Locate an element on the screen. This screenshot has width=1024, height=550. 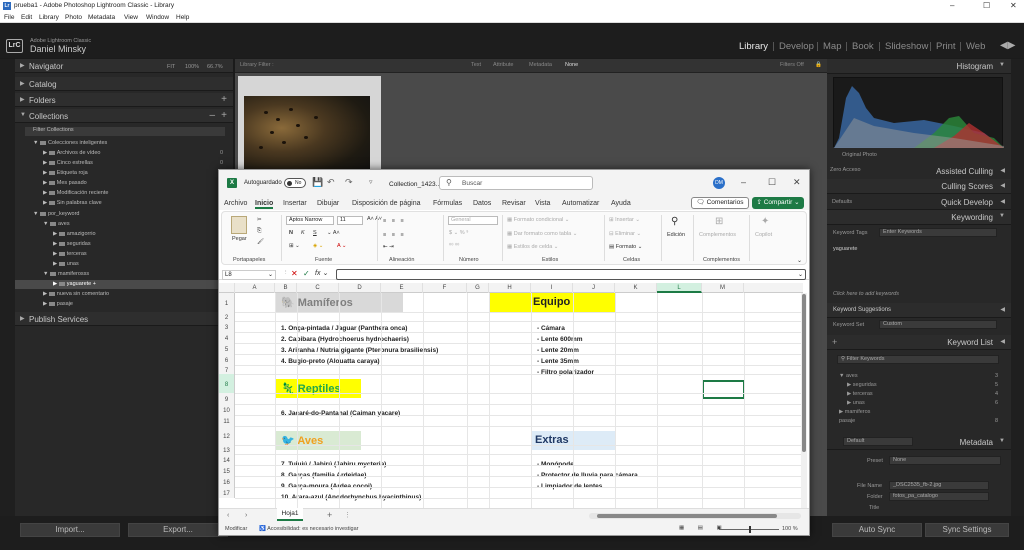
histogram-header: Histogram ▼ is located at coordinates (919, 66).